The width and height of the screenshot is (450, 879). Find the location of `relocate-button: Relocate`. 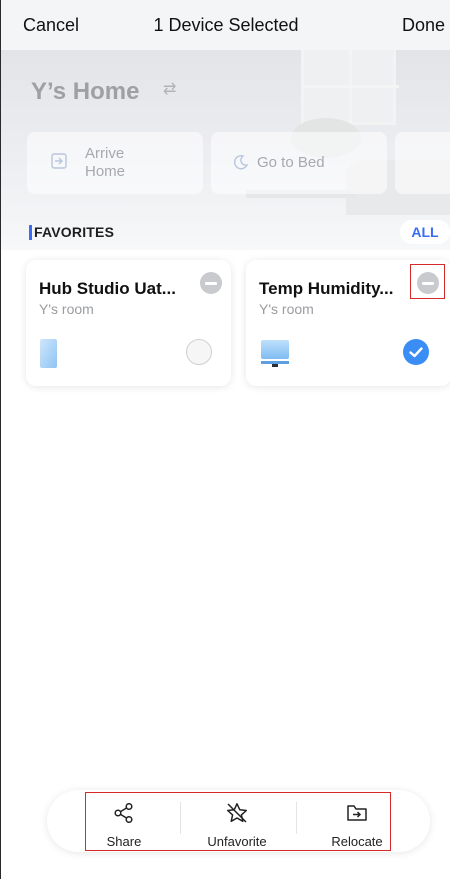

relocate-button: Relocate is located at coordinates (357, 821).